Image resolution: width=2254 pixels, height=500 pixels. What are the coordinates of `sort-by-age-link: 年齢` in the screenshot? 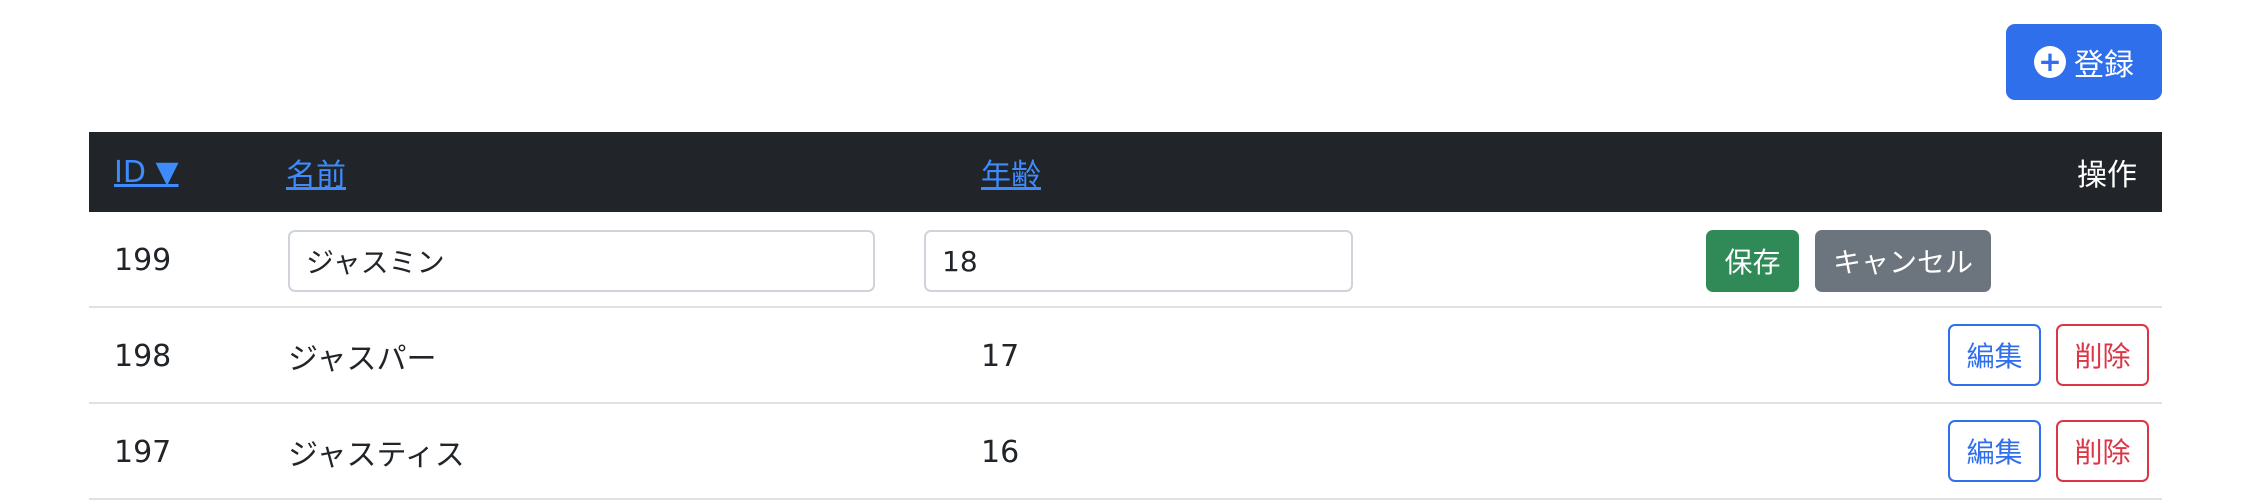 It's located at (1011, 172).